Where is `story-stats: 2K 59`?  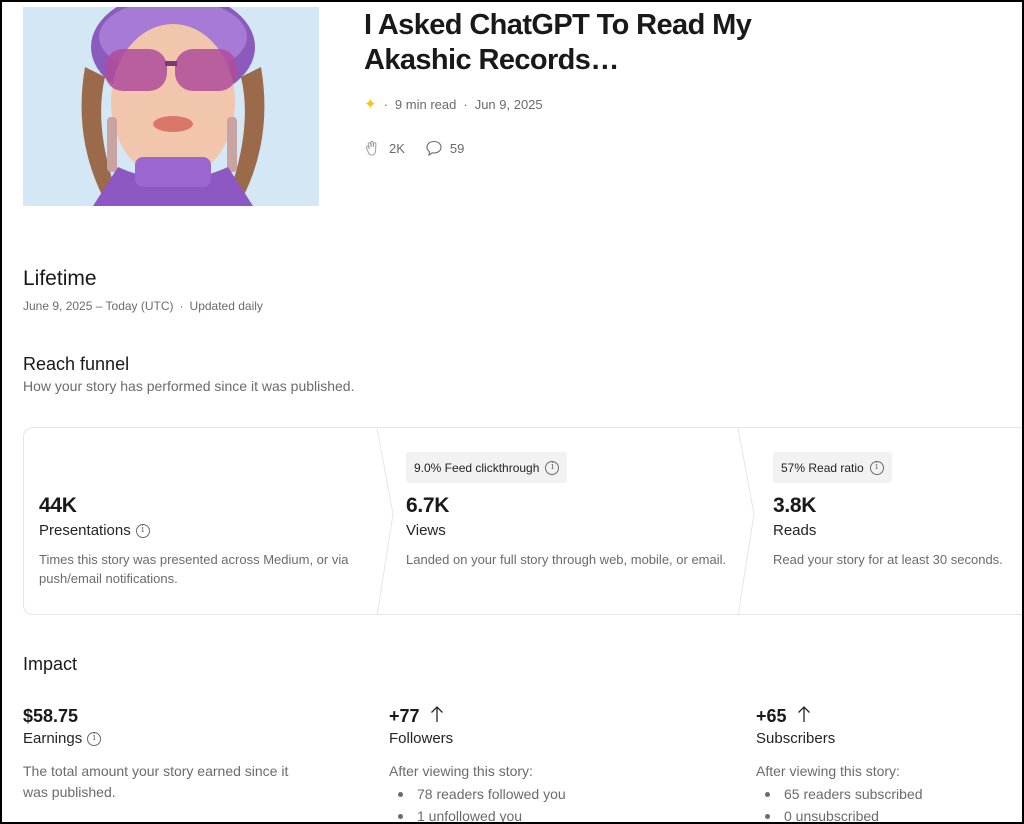 story-stats: 2K 59 is located at coordinates (424, 148).